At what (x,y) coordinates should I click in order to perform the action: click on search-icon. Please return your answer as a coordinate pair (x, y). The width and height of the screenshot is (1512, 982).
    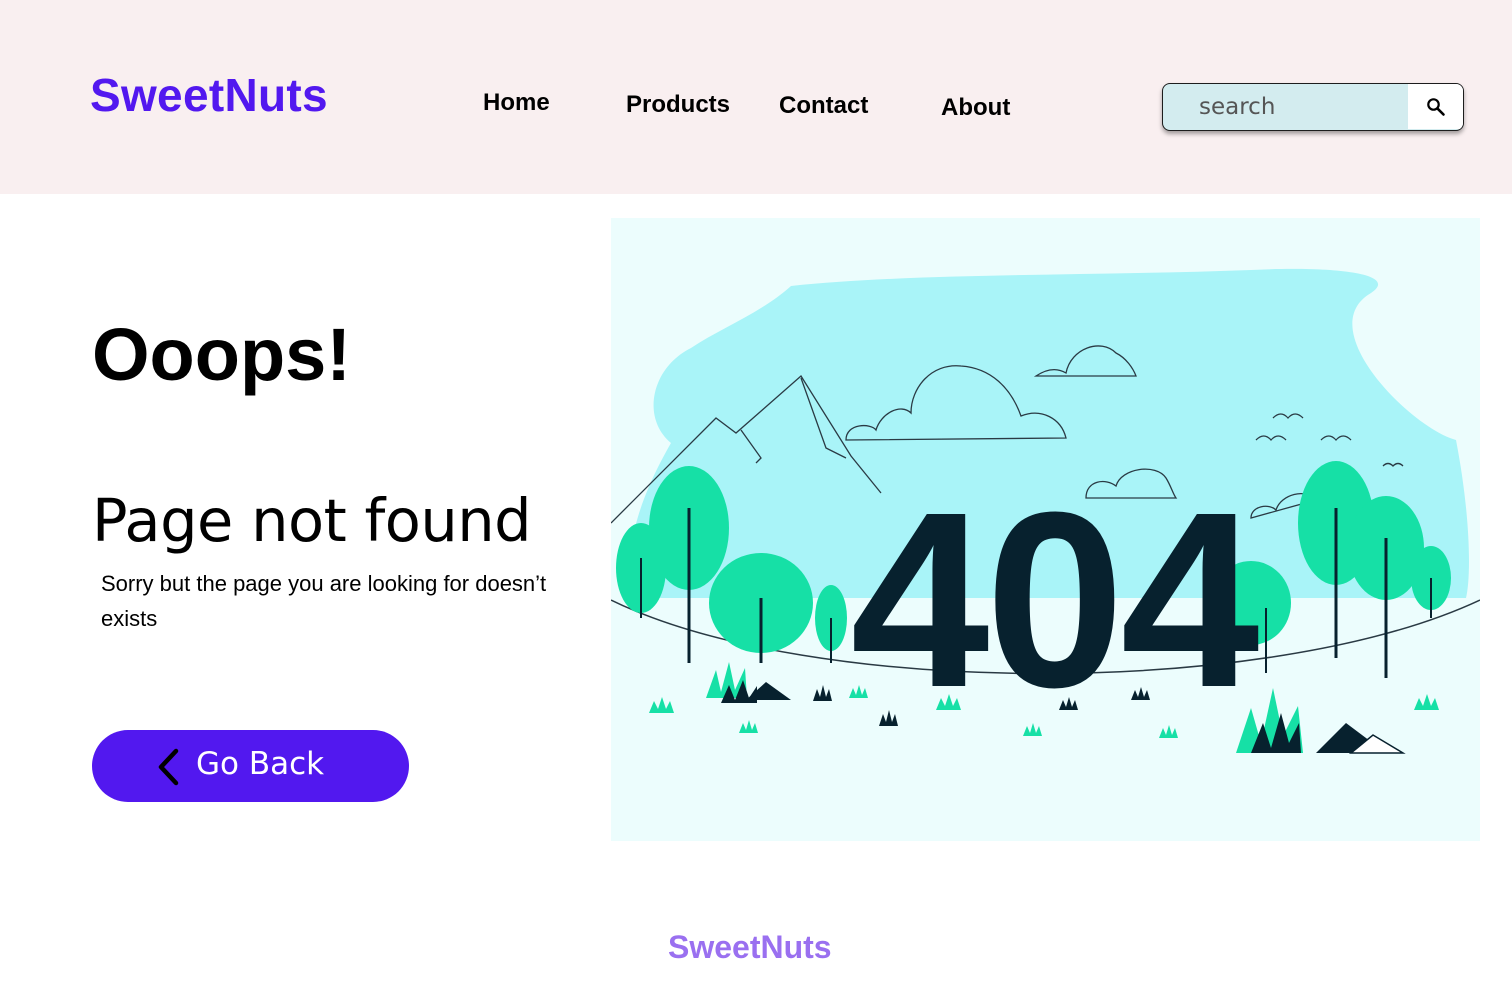
    Looking at the image, I should click on (1435, 106).